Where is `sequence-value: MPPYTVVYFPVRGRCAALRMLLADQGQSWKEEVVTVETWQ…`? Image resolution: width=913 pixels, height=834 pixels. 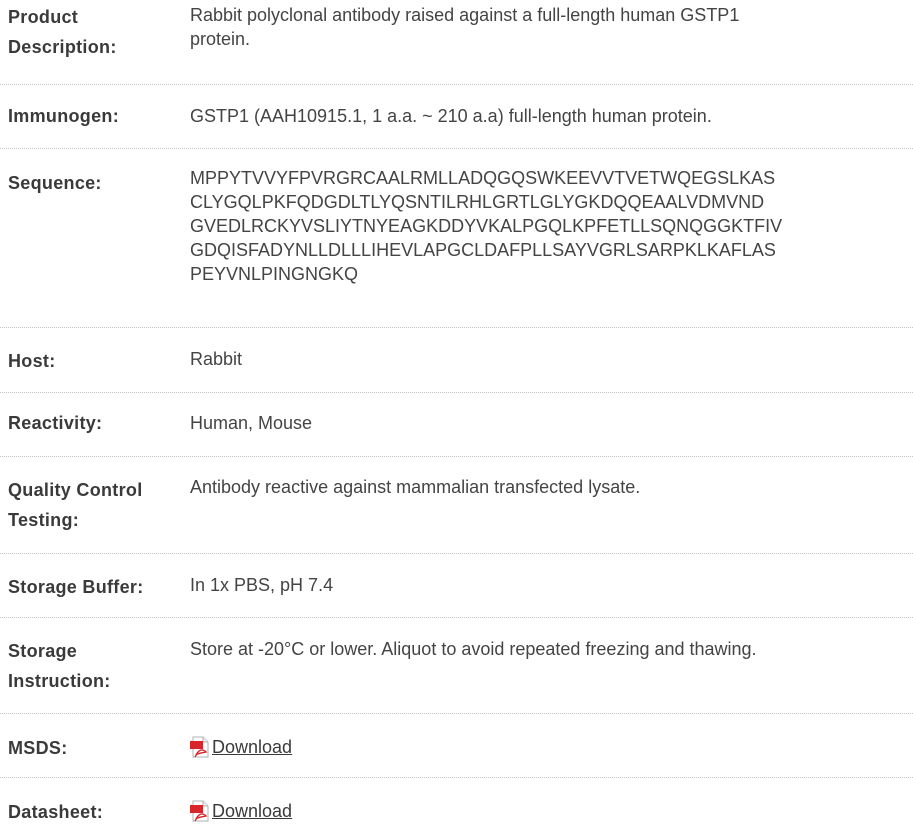 sequence-value: MPPYTVVYFPVRGRCAALRMLLADQGQSWKEEVVTVETWQ… is located at coordinates (486, 226).